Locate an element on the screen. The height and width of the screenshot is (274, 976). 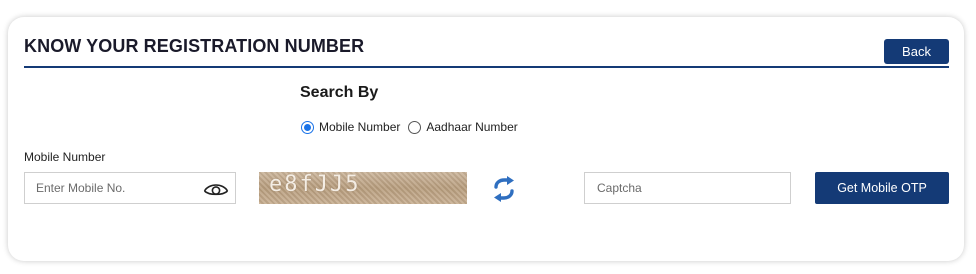
mobile-number-radio is located at coordinates (307, 127).